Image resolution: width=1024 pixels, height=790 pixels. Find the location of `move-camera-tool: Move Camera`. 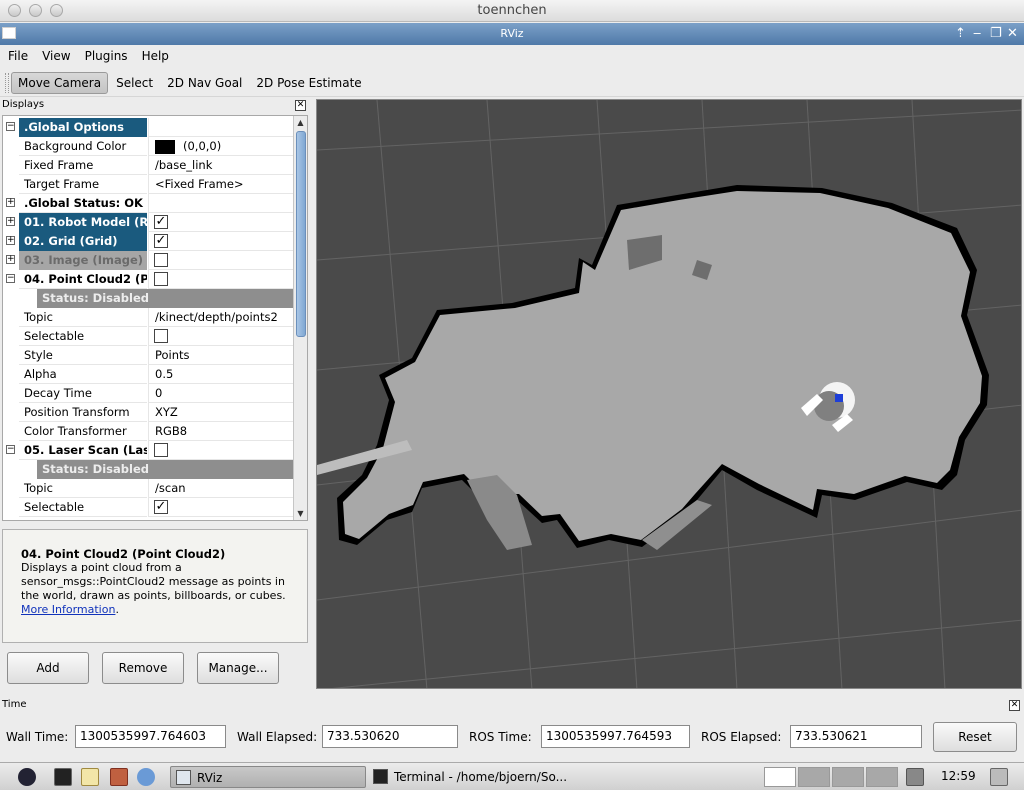

move-camera-tool: Move Camera is located at coordinates (60, 82).